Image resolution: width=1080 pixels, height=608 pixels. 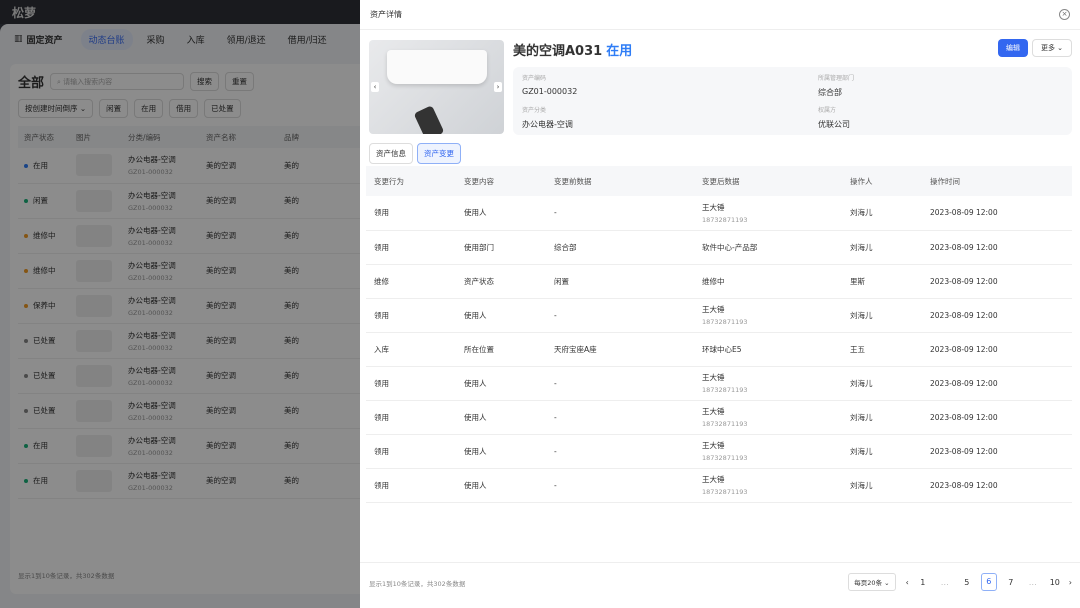 What do you see at coordinates (988, 582) in the screenshot?
I see `page-number: 6` at bounding box center [988, 582].